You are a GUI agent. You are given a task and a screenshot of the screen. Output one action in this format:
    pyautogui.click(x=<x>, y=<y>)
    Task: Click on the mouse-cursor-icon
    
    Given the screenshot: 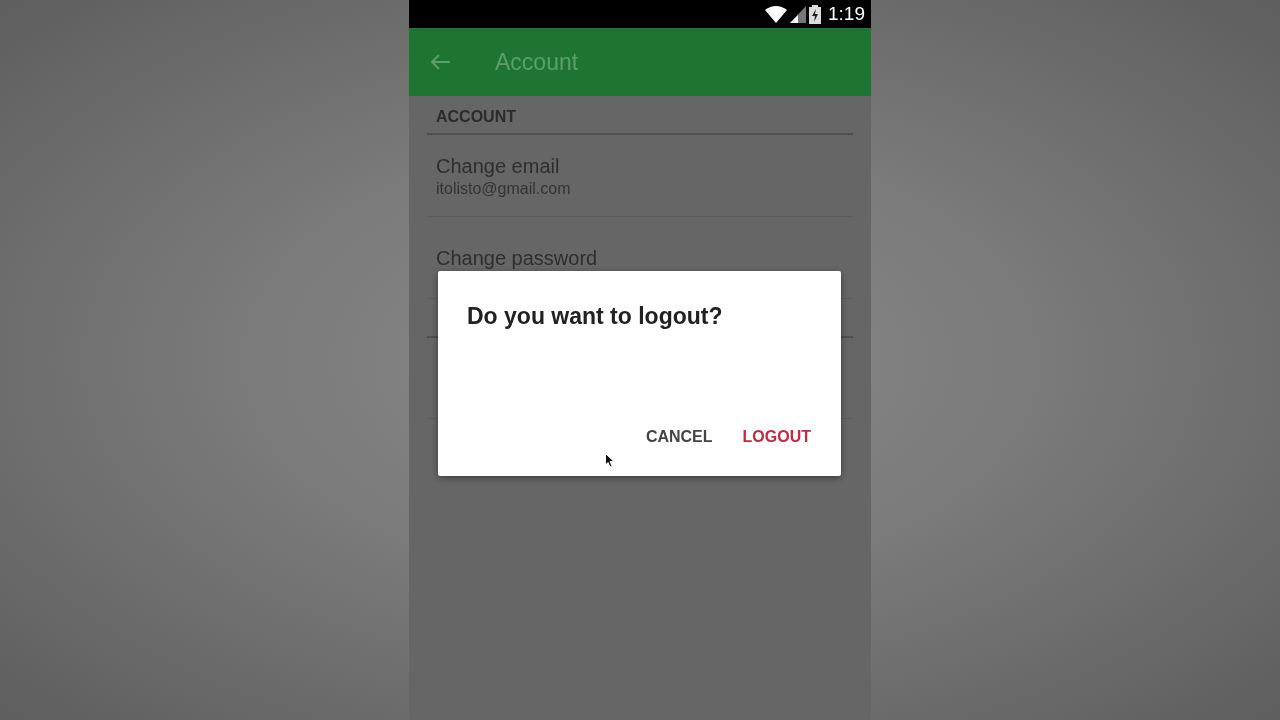 What is the action you would take?
    pyautogui.click(x=610, y=460)
    